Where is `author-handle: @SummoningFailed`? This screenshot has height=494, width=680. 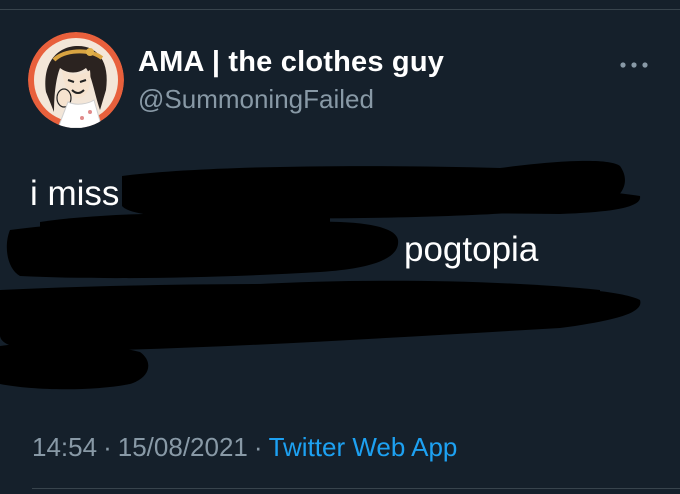
author-handle: @SummoningFailed is located at coordinates (256, 99).